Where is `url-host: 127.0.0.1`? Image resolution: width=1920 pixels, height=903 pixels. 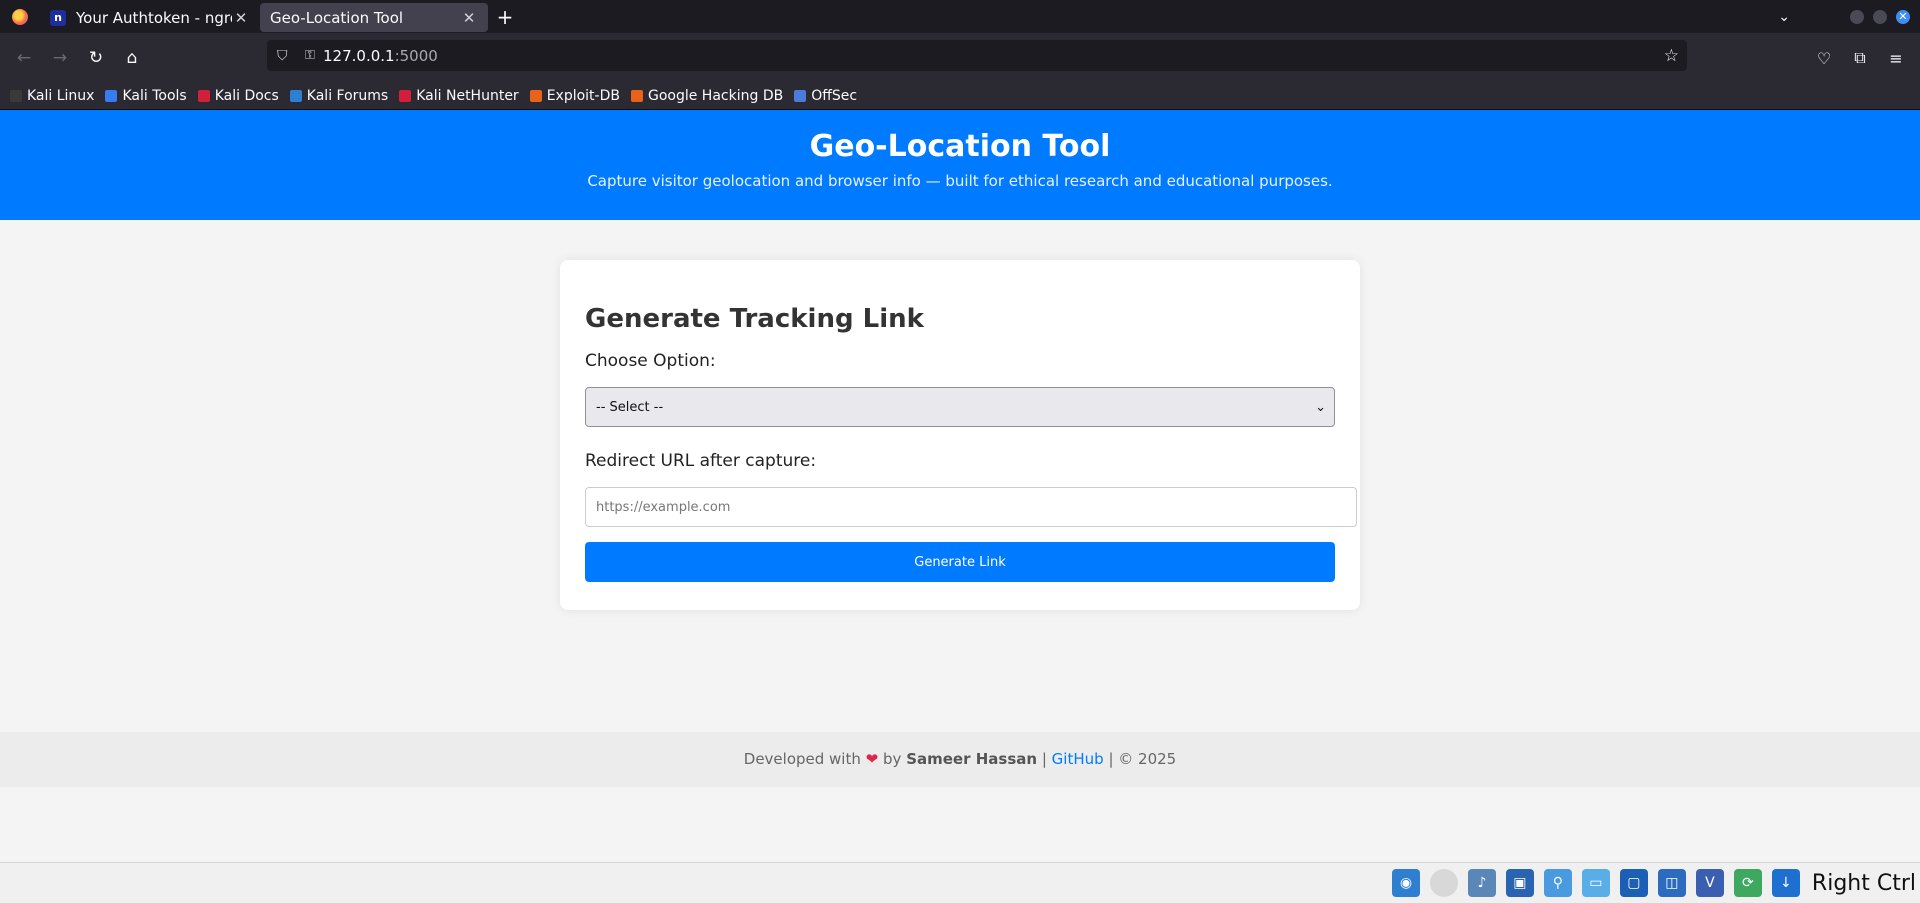 url-host: 127.0.0.1 is located at coordinates (359, 55).